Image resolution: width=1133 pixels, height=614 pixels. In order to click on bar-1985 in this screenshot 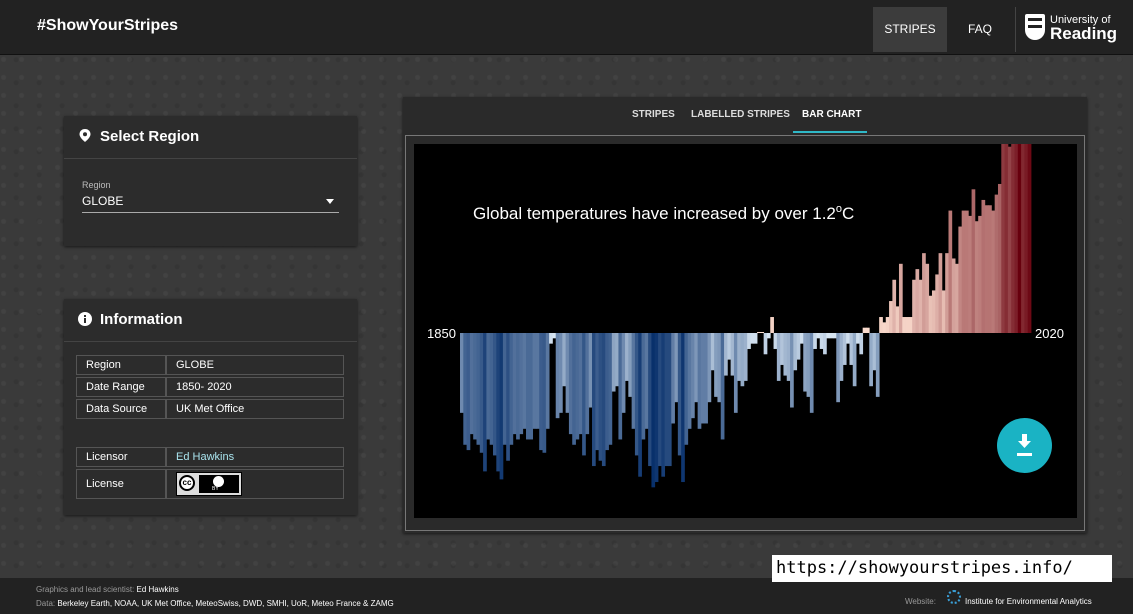, I will do `click(907, 325)`.